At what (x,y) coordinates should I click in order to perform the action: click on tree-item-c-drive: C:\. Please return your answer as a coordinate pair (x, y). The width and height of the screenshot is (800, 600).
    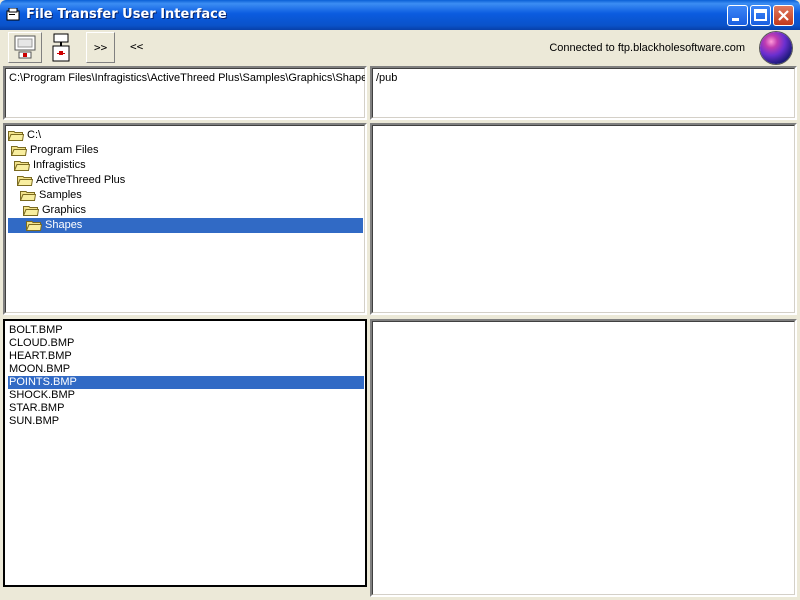
    Looking at the image, I should click on (185, 135).